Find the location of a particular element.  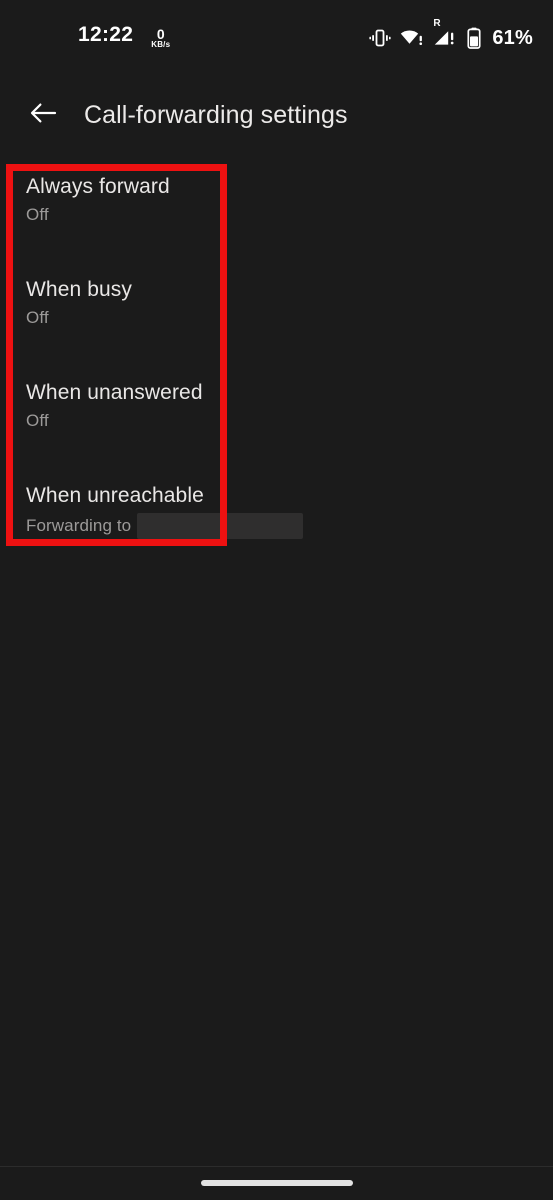

list-item-title: When busy is located at coordinates (79, 289).